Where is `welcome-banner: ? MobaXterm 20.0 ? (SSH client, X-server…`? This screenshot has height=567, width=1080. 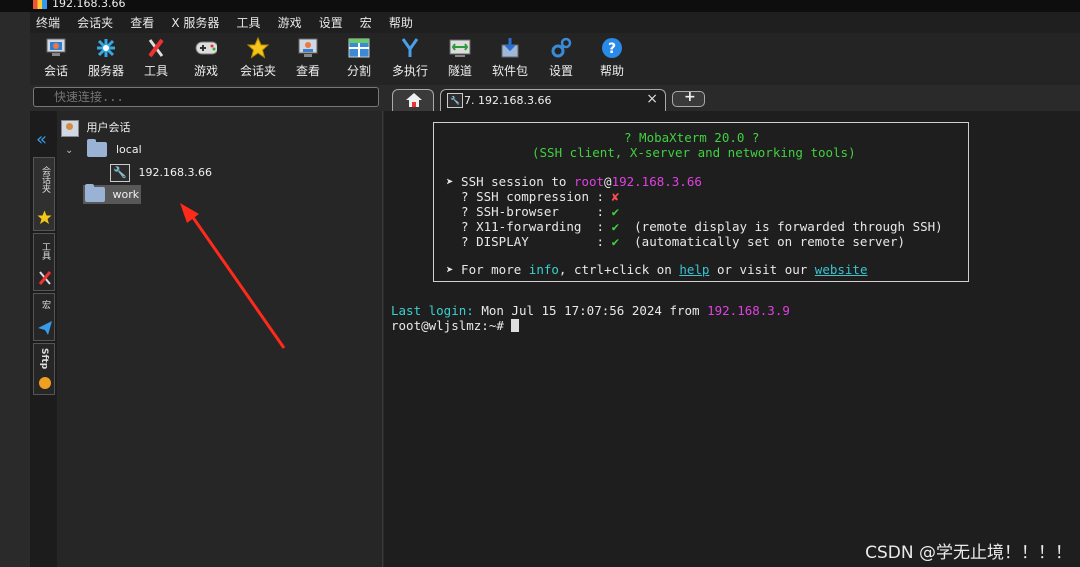
welcome-banner: ? MobaXterm 20.0 ? (SSH client, X-server… is located at coordinates (701, 202).